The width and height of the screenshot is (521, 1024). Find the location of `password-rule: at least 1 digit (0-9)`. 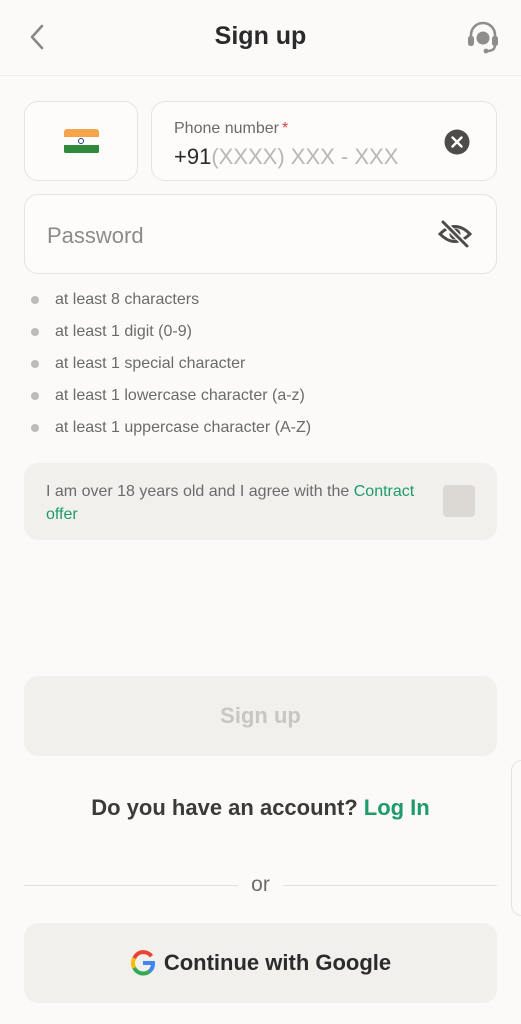

password-rule: at least 1 digit (0-9) is located at coordinates (170, 332).